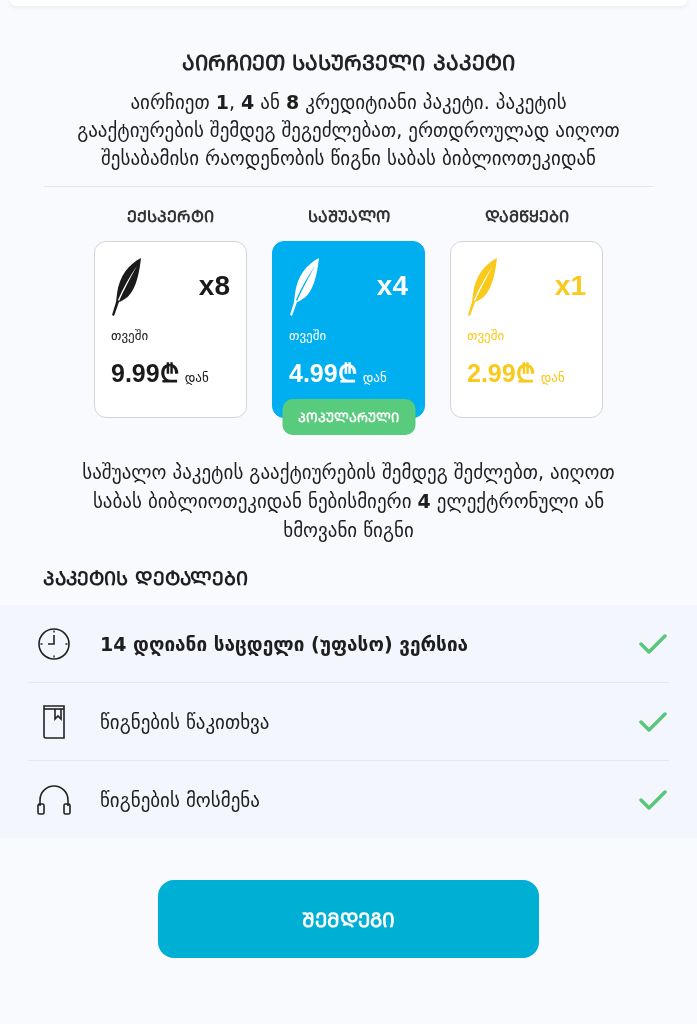 The width and height of the screenshot is (697, 1024). Describe the element at coordinates (54, 643) in the screenshot. I see `clock-icon` at that location.